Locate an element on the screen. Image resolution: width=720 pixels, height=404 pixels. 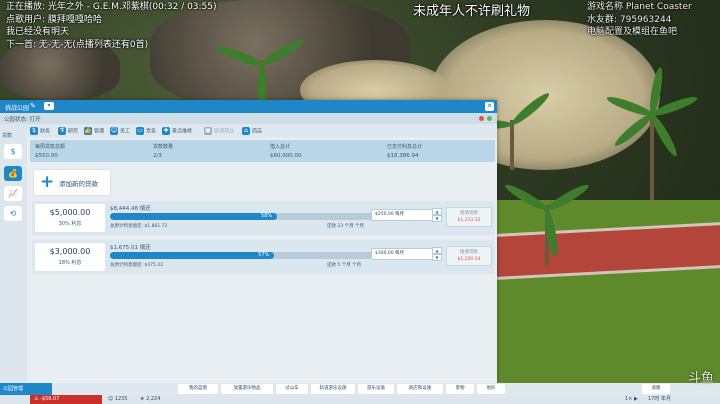
monthly-payment-input: $300.00 每月 is located at coordinates (402, 254).